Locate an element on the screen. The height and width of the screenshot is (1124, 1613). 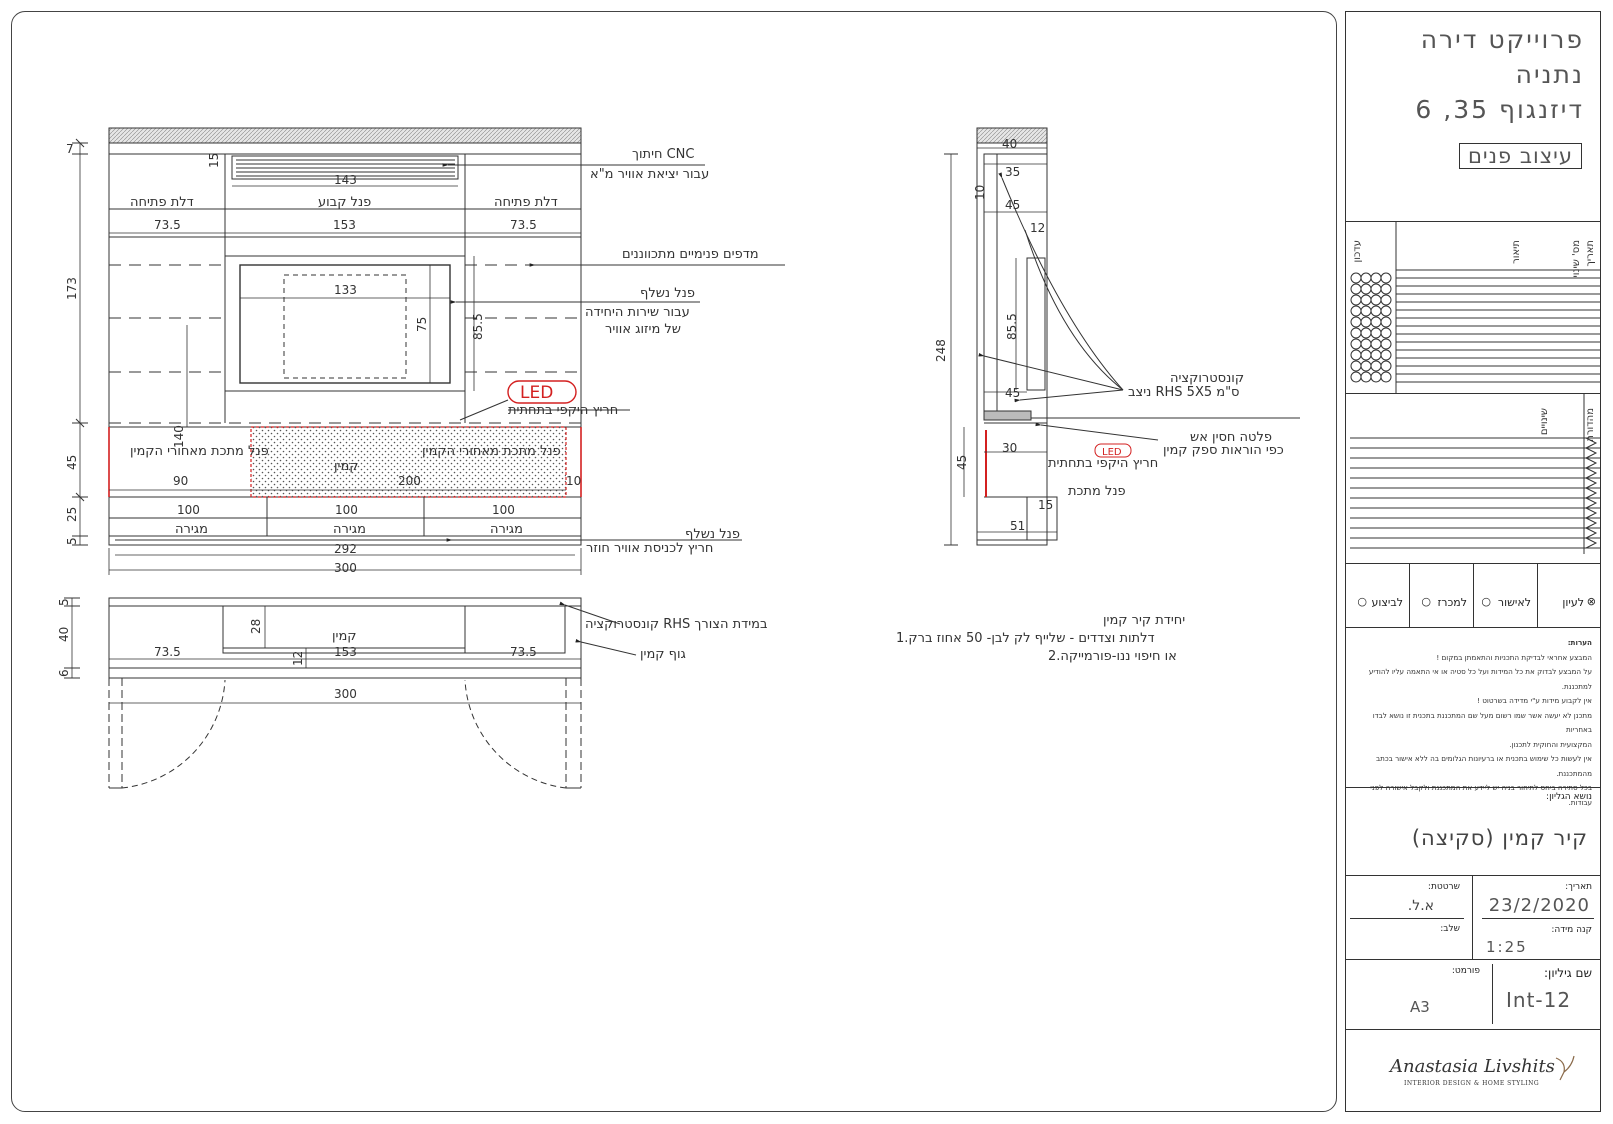
sheet-subject-section: נושא הגליון: קיר קמין (סקיצה) is located at coordinates (1473, 832).